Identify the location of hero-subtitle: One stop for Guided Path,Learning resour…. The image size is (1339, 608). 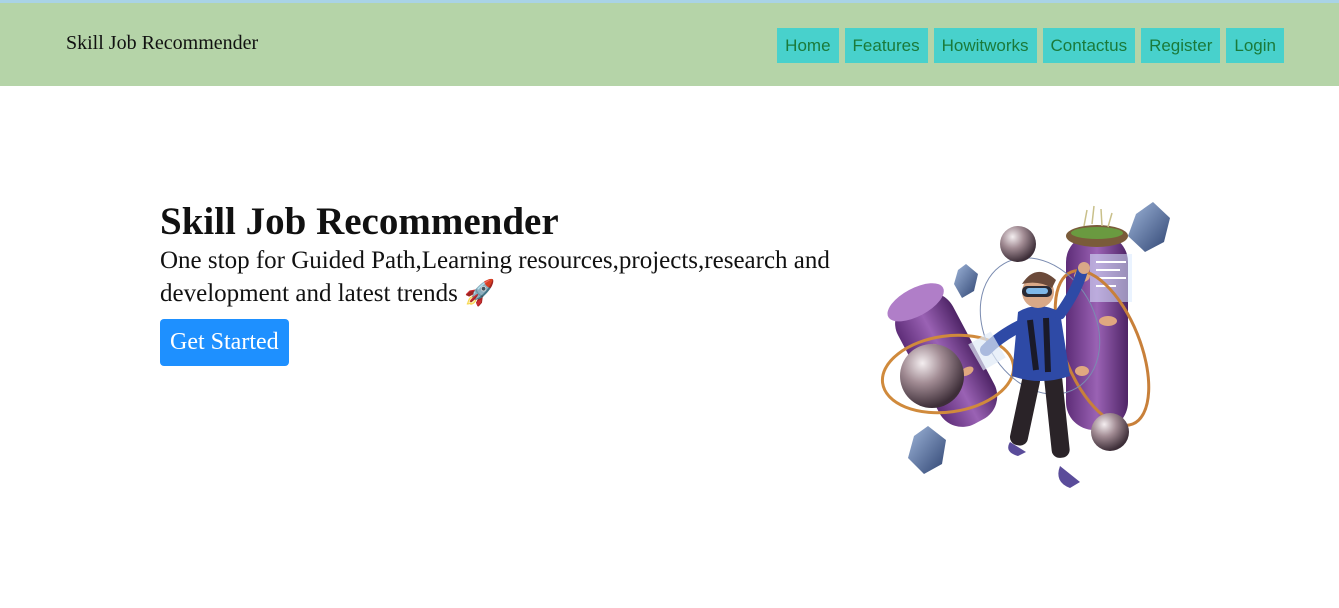
(505, 277).